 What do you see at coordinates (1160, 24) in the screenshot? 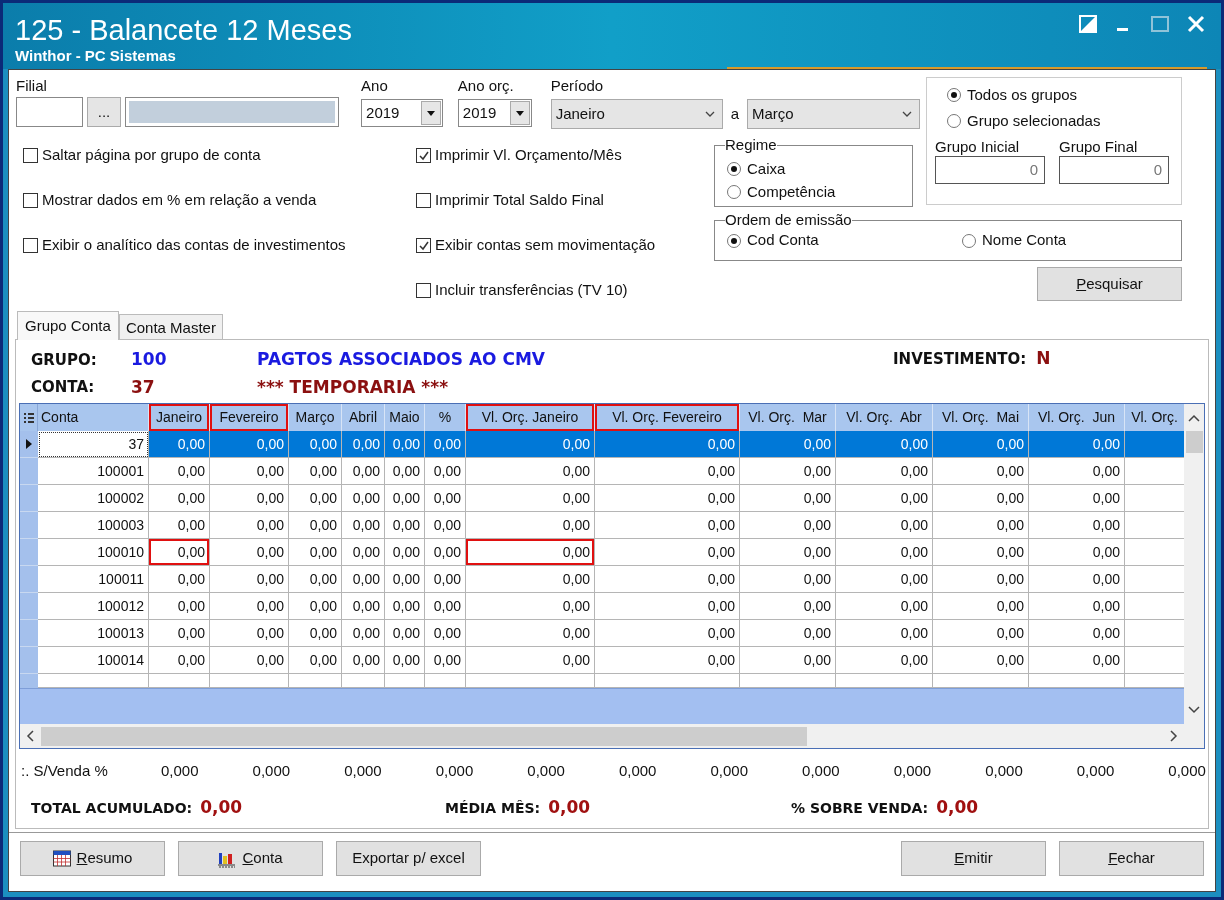
I see `maximize-button` at bounding box center [1160, 24].